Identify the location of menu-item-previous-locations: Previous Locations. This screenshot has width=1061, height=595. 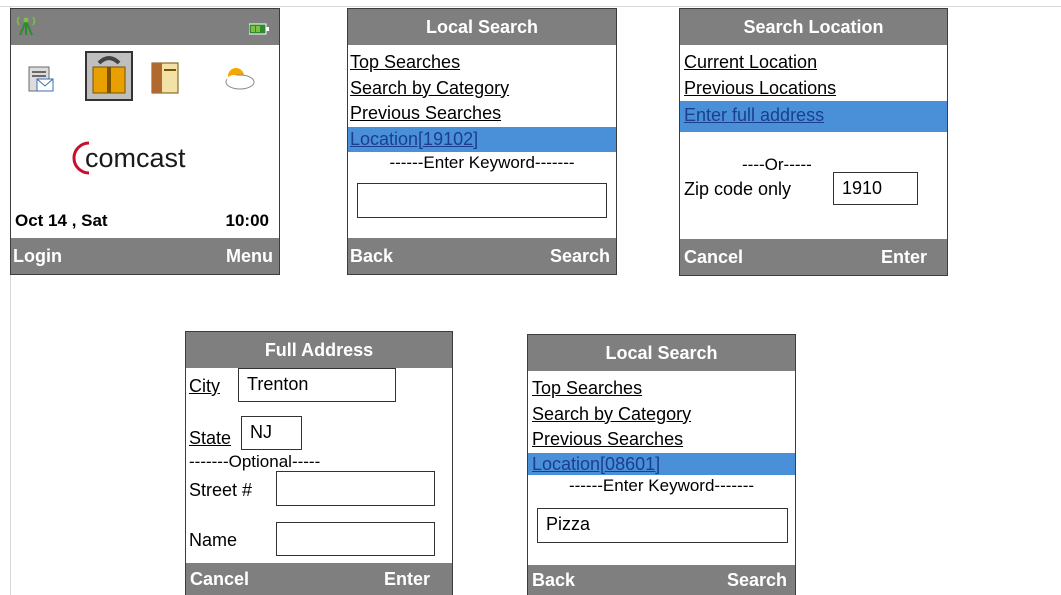
(813, 89).